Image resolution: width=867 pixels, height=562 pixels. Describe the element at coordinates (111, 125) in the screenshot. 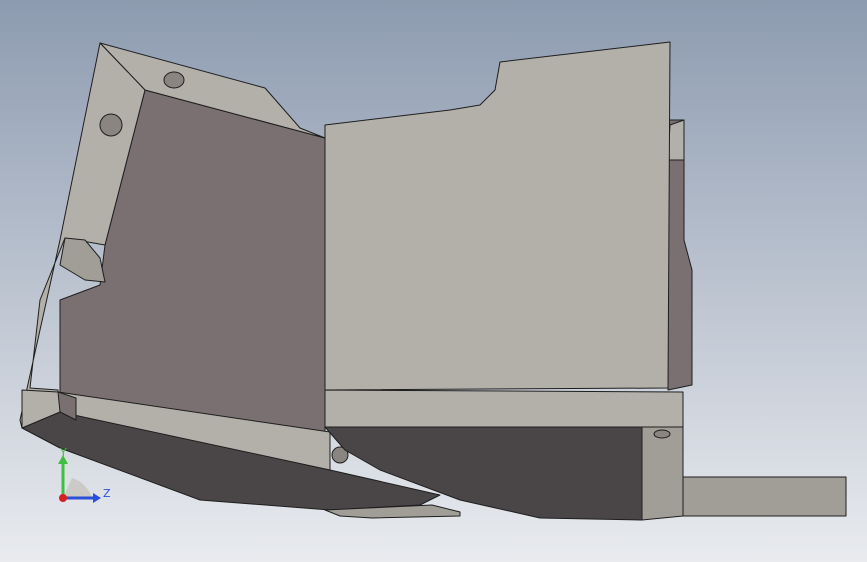

I see `left-block-side-hole` at that location.